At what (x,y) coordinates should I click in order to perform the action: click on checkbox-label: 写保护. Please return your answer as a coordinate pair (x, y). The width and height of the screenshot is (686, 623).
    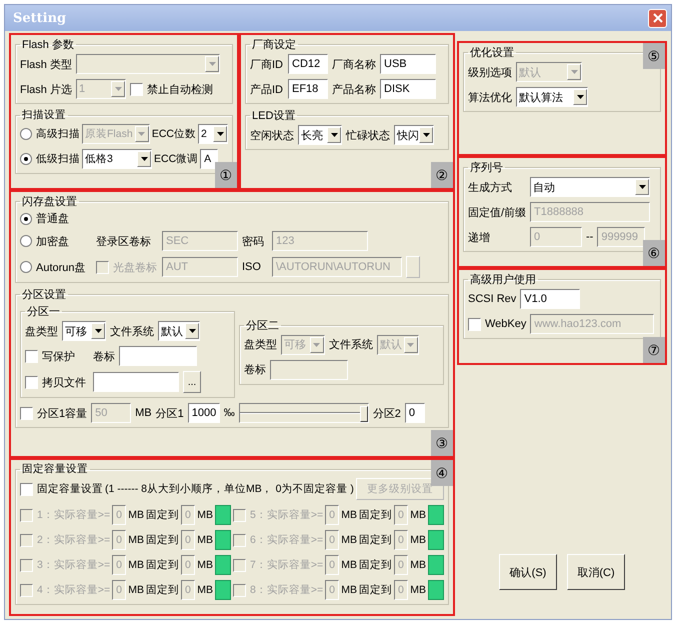
    Looking at the image, I should click on (58, 357).